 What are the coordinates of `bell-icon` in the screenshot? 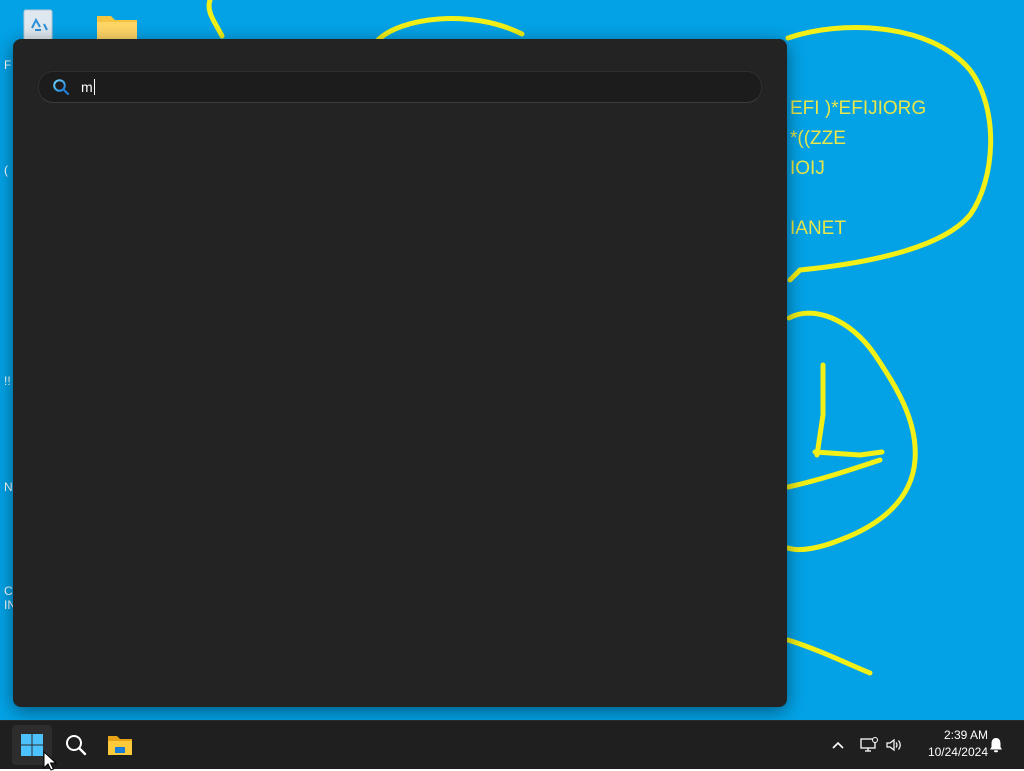 It's located at (996, 745).